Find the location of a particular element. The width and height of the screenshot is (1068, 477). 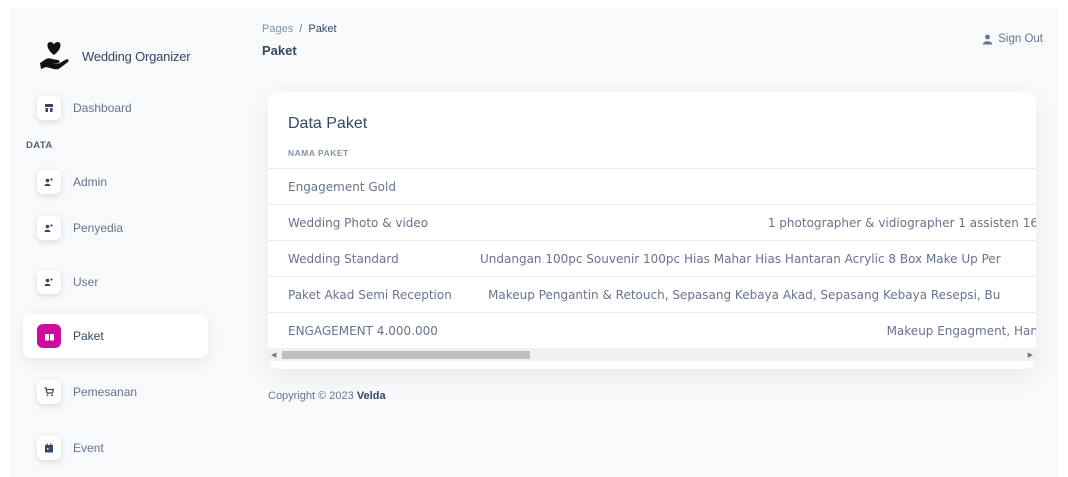

scrollbar-thumb is located at coordinates (406, 355).